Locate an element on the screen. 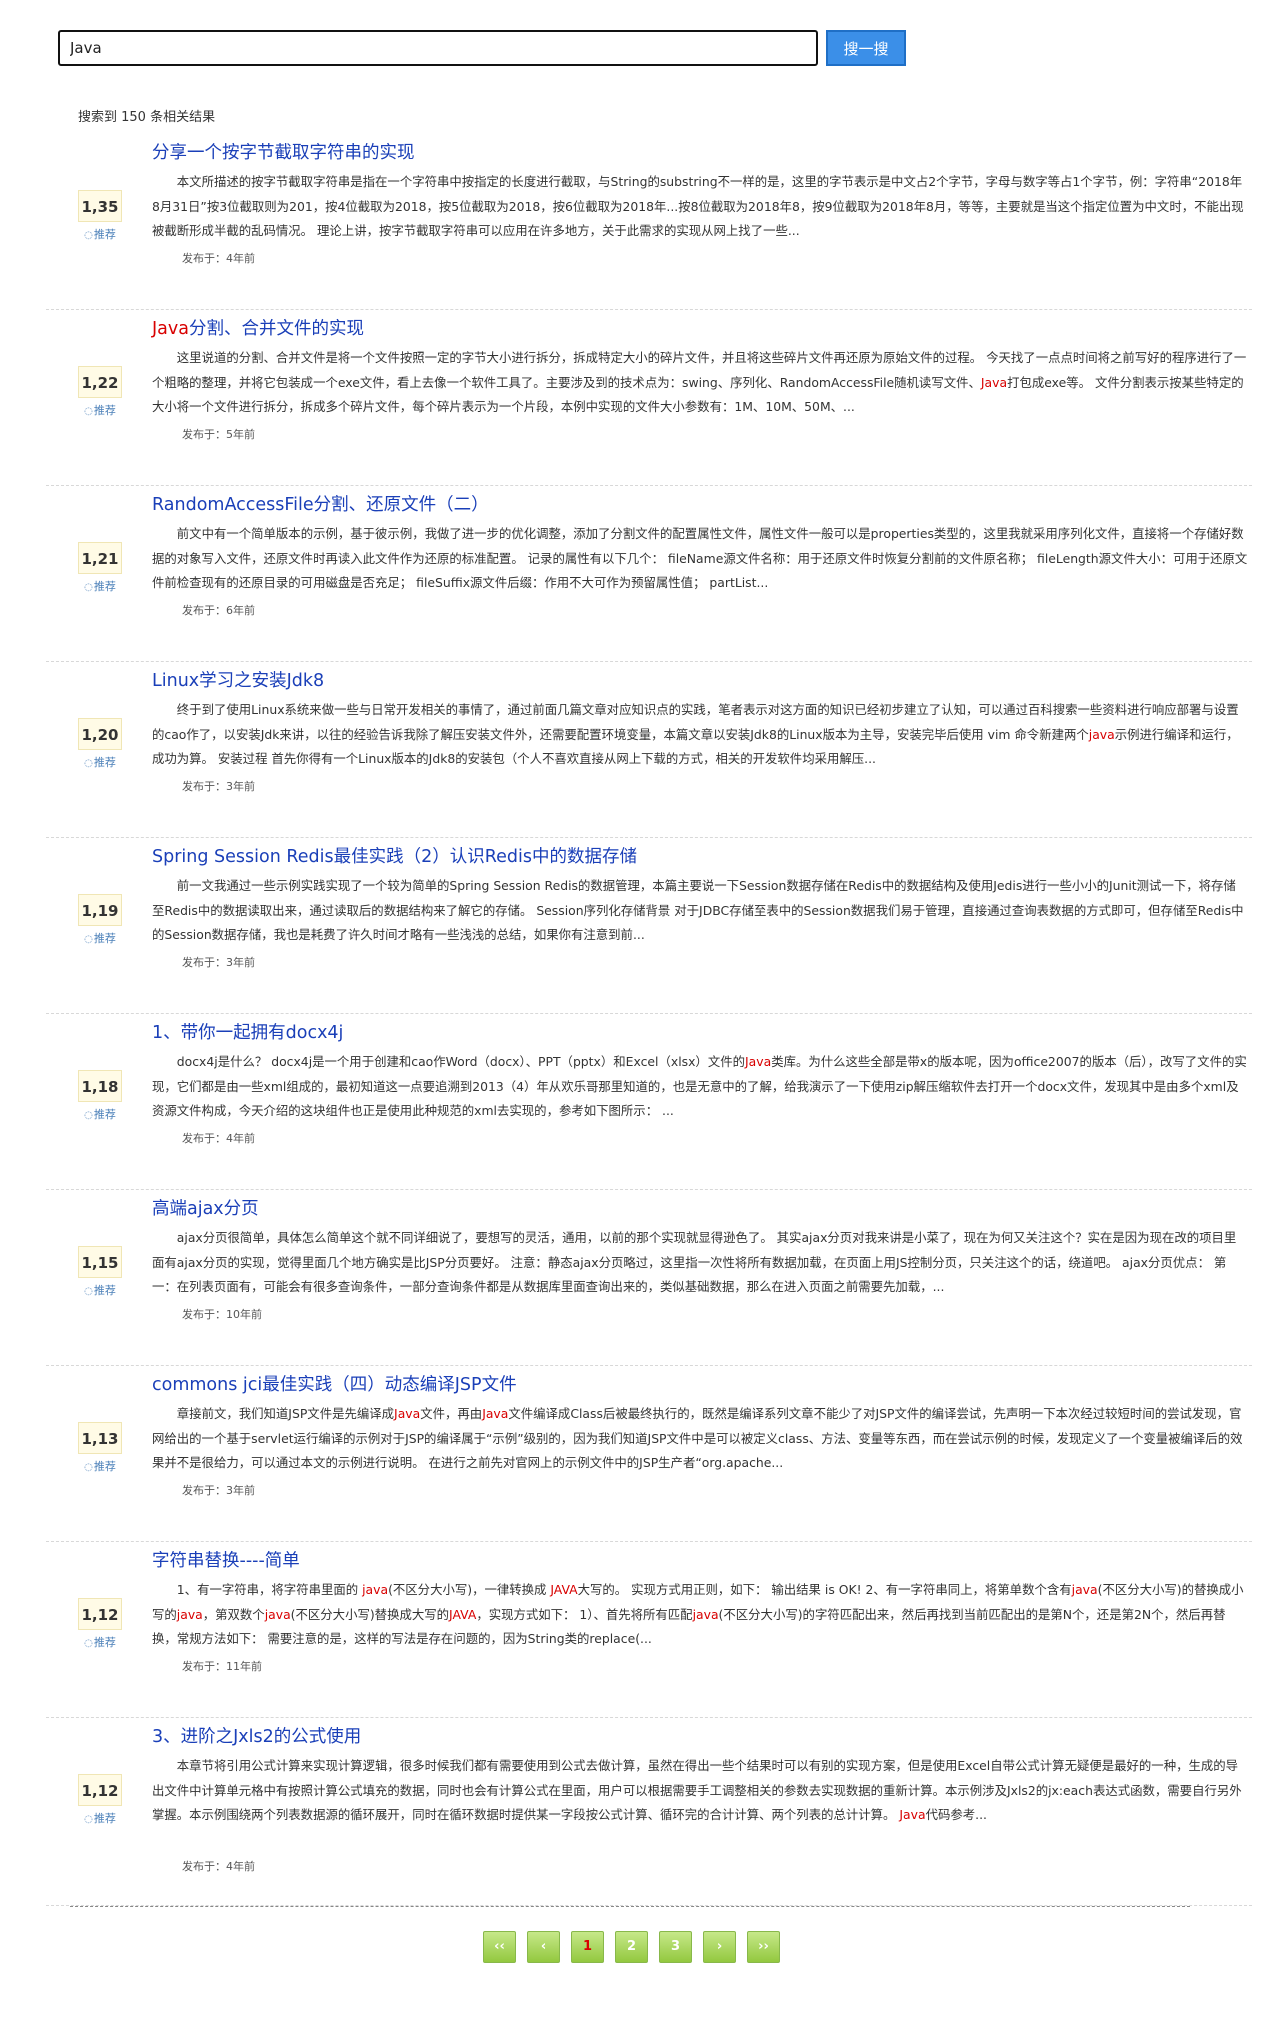 The width and height of the screenshot is (1280, 2042). text-segment: RandomAccessFile分割、还原文件（二） is located at coordinates (320, 505).